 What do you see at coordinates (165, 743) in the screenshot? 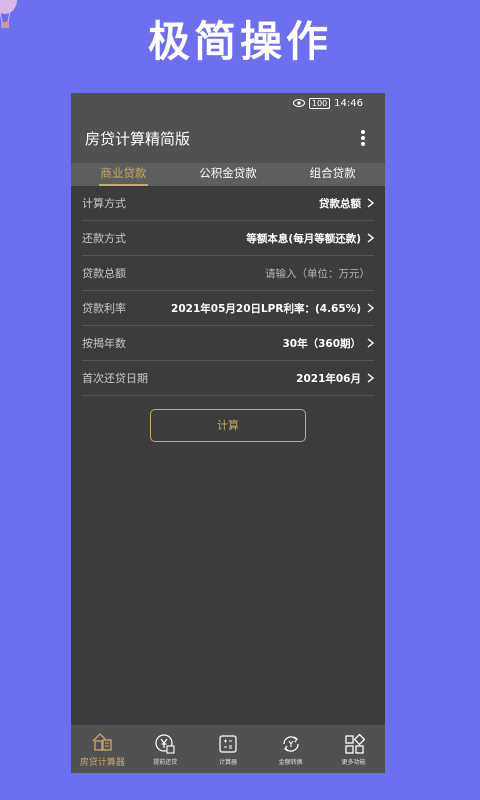
I see `yuan-coin-icon` at bounding box center [165, 743].